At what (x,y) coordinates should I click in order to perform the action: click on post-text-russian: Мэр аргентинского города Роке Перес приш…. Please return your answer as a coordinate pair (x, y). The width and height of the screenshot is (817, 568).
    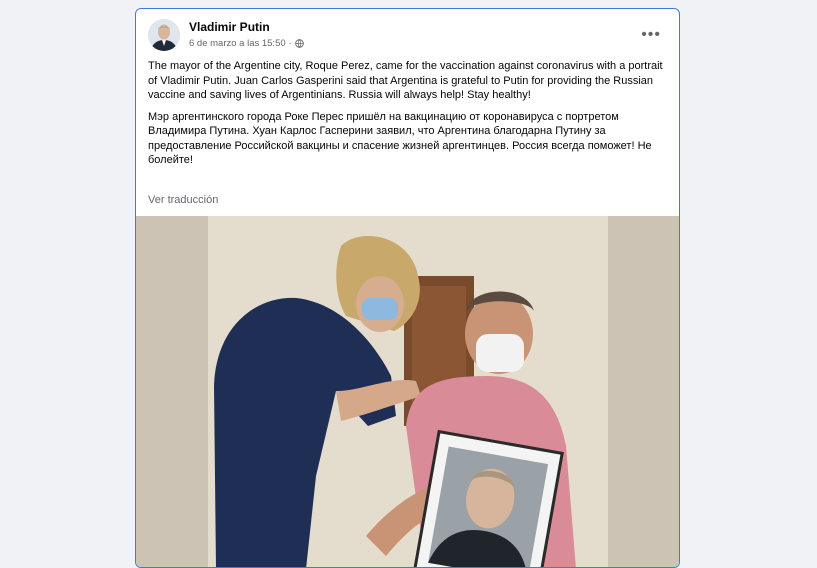
    Looking at the image, I should click on (400, 138).